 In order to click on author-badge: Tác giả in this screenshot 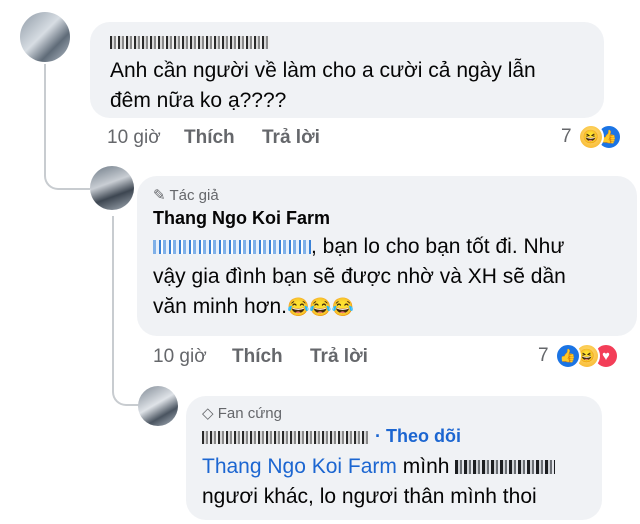, I will do `click(194, 195)`.